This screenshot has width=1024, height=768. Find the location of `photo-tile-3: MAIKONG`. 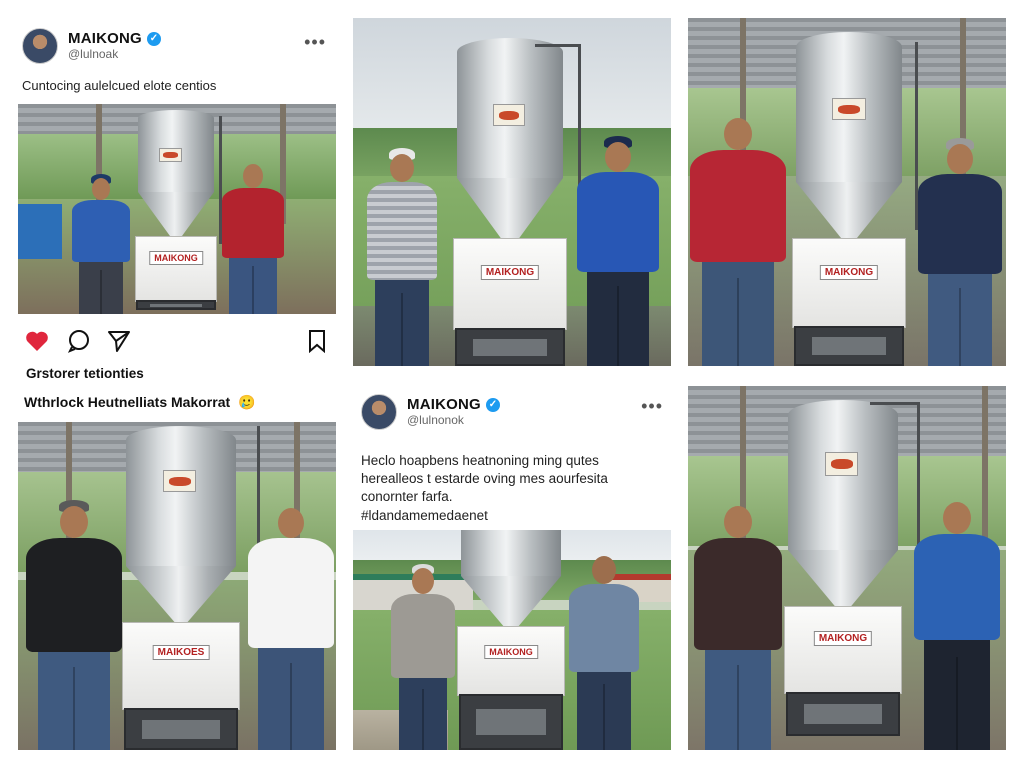

photo-tile-3: MAIKONG is located at coordinates (847, 192).